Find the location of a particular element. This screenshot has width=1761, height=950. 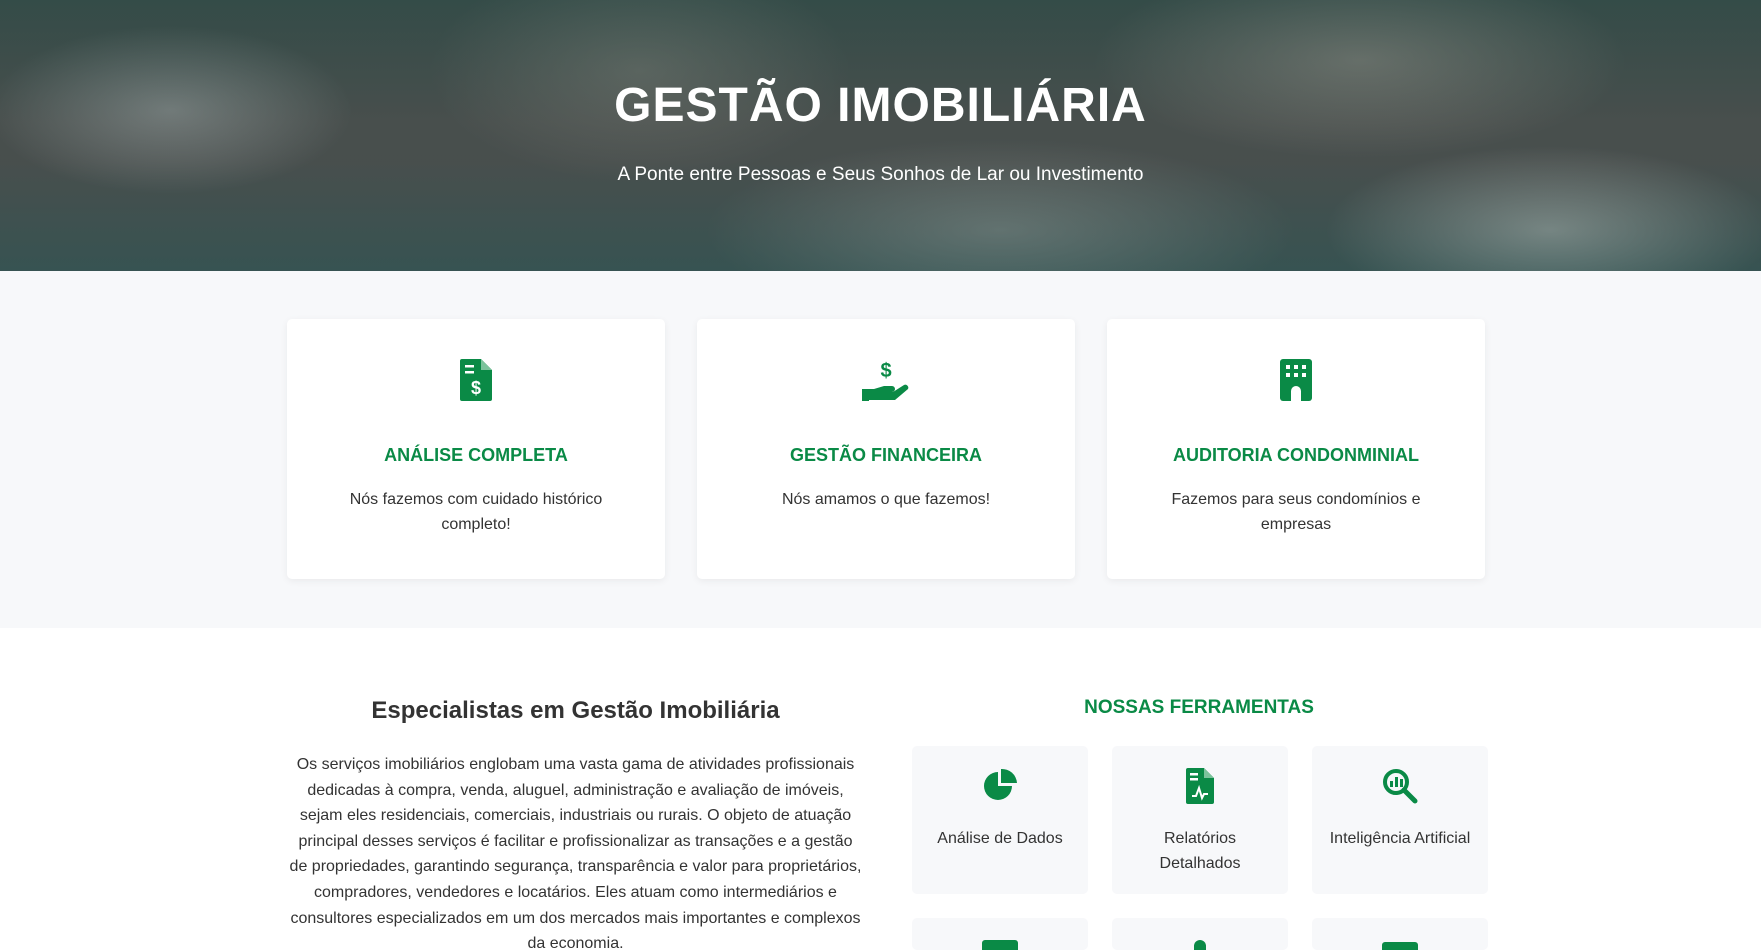

feature-description: Fazemos para seus condomínios e empresas is located at coordinates (1296, 512).